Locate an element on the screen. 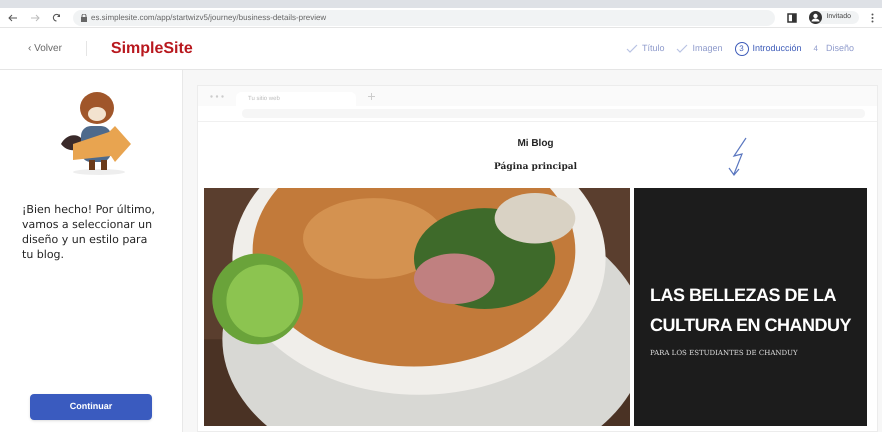 Image resolution: width=882 pixels, height=432 pixels. lock-icon is located at coordinates (84, 18).